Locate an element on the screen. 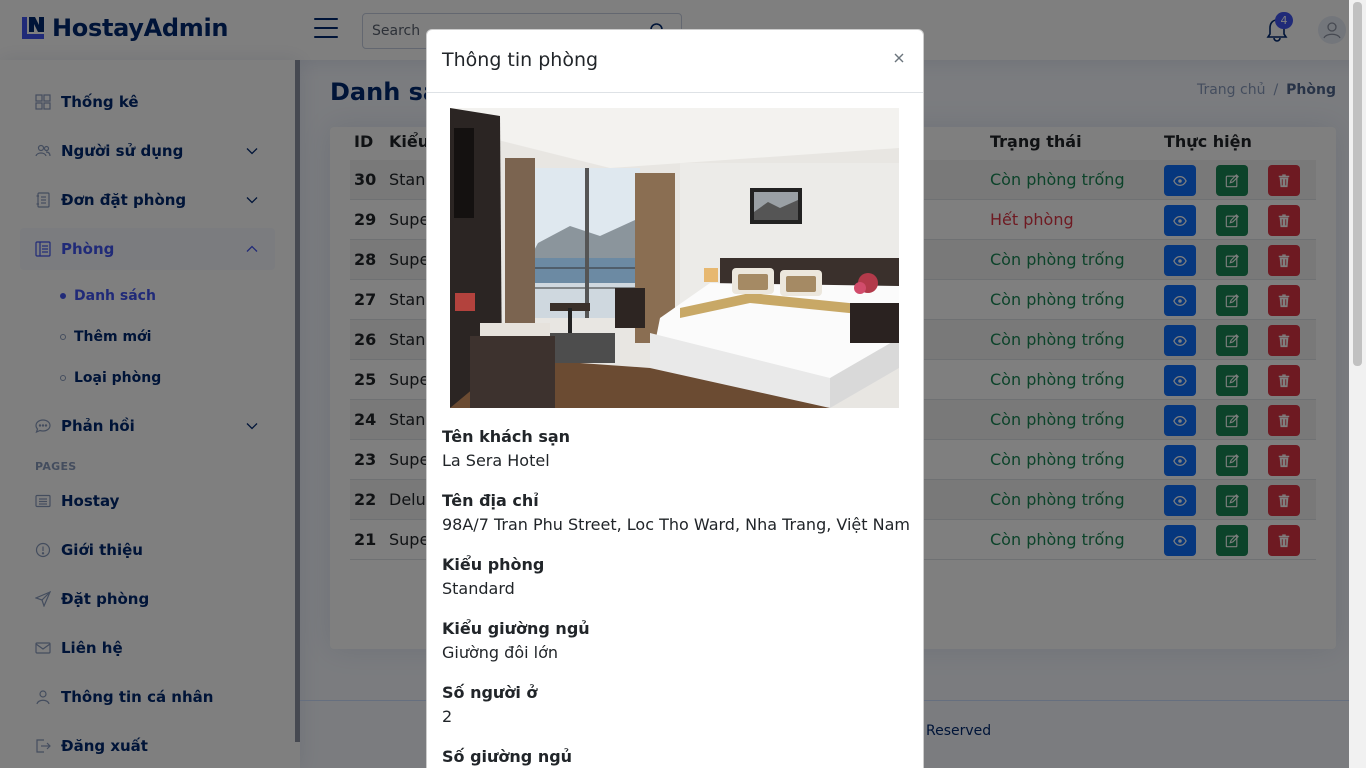 This screenshot has width=1366, height=768. room-type-label: Kiểu phòng is located at coordinates (493, 564).